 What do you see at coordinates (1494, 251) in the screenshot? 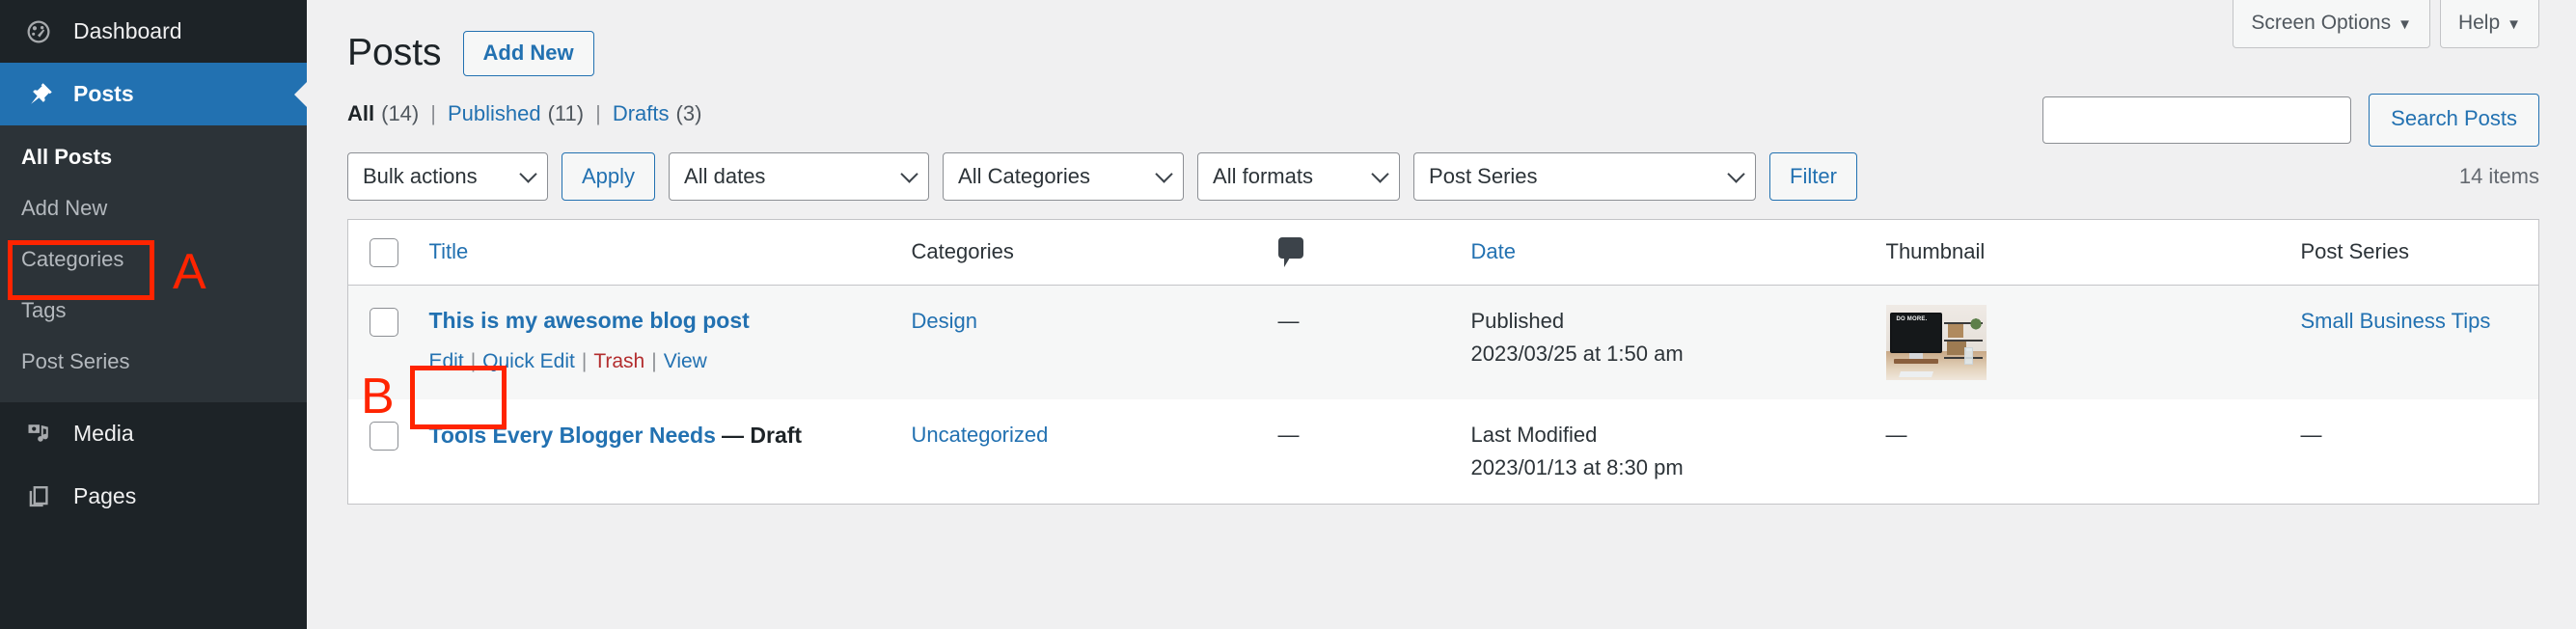
I see `column-date-label: Date` at bounding box center [1494, 251].